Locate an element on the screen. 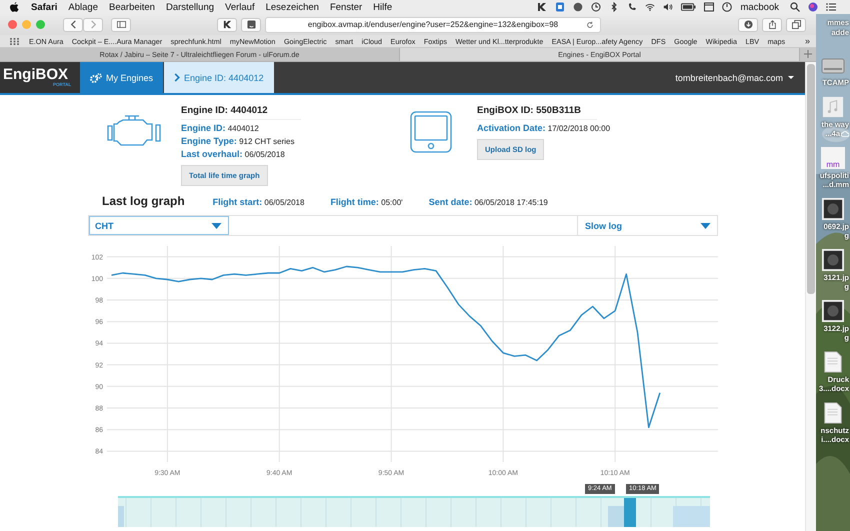  wifi-icon is located at coordinates (650, 7).